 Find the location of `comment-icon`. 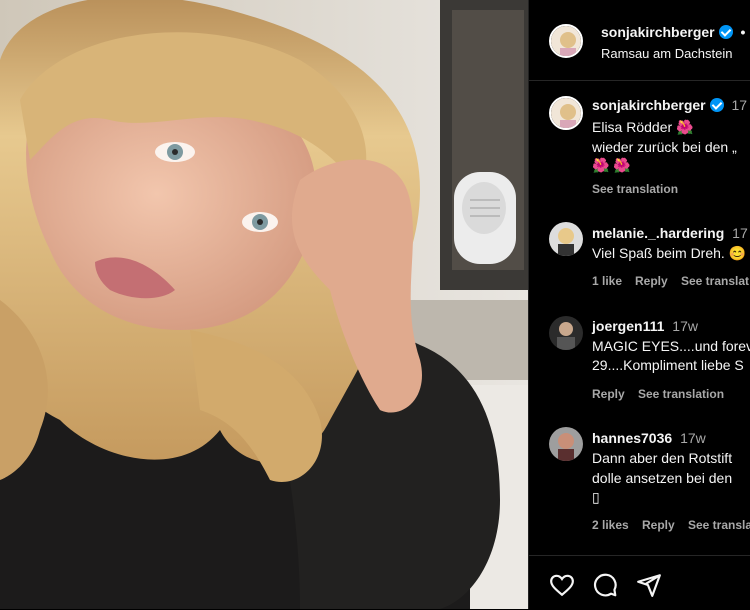

comment-icon is located at coordinates (605, 585).